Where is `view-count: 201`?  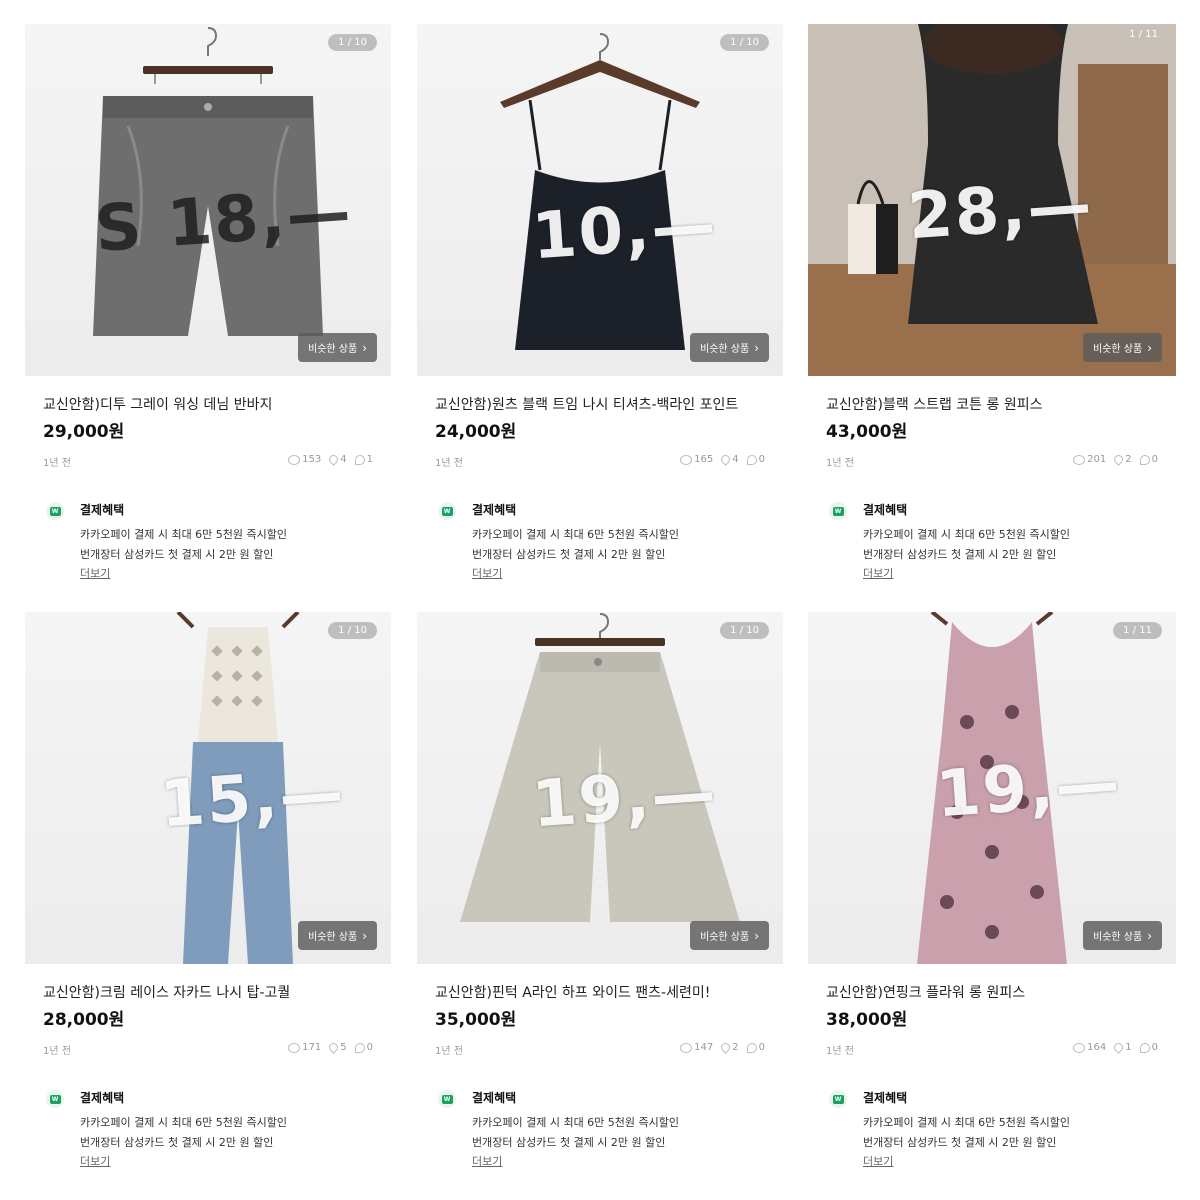 view-count: 201 is located at coordinates (1097, 459).